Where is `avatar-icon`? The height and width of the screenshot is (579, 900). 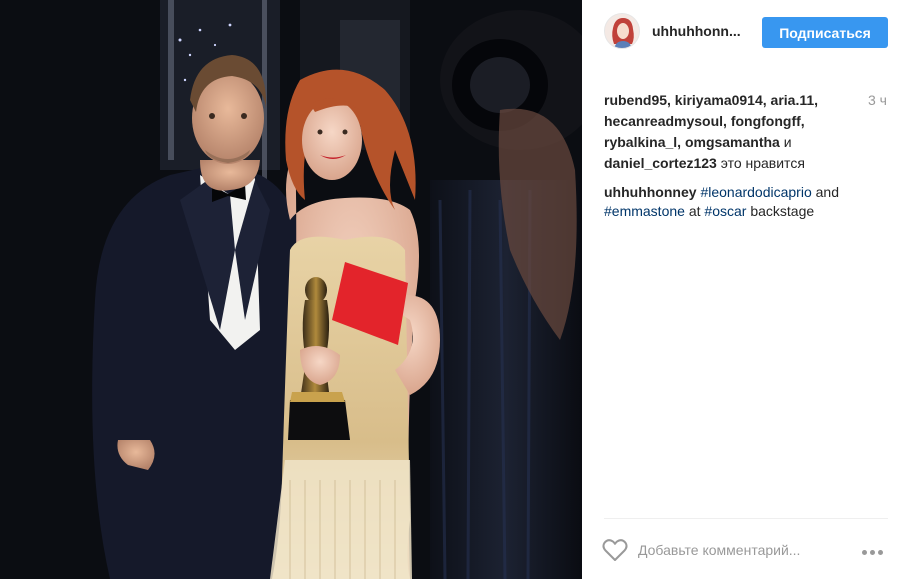 avatar-icon is located at coordinates (622, 31).